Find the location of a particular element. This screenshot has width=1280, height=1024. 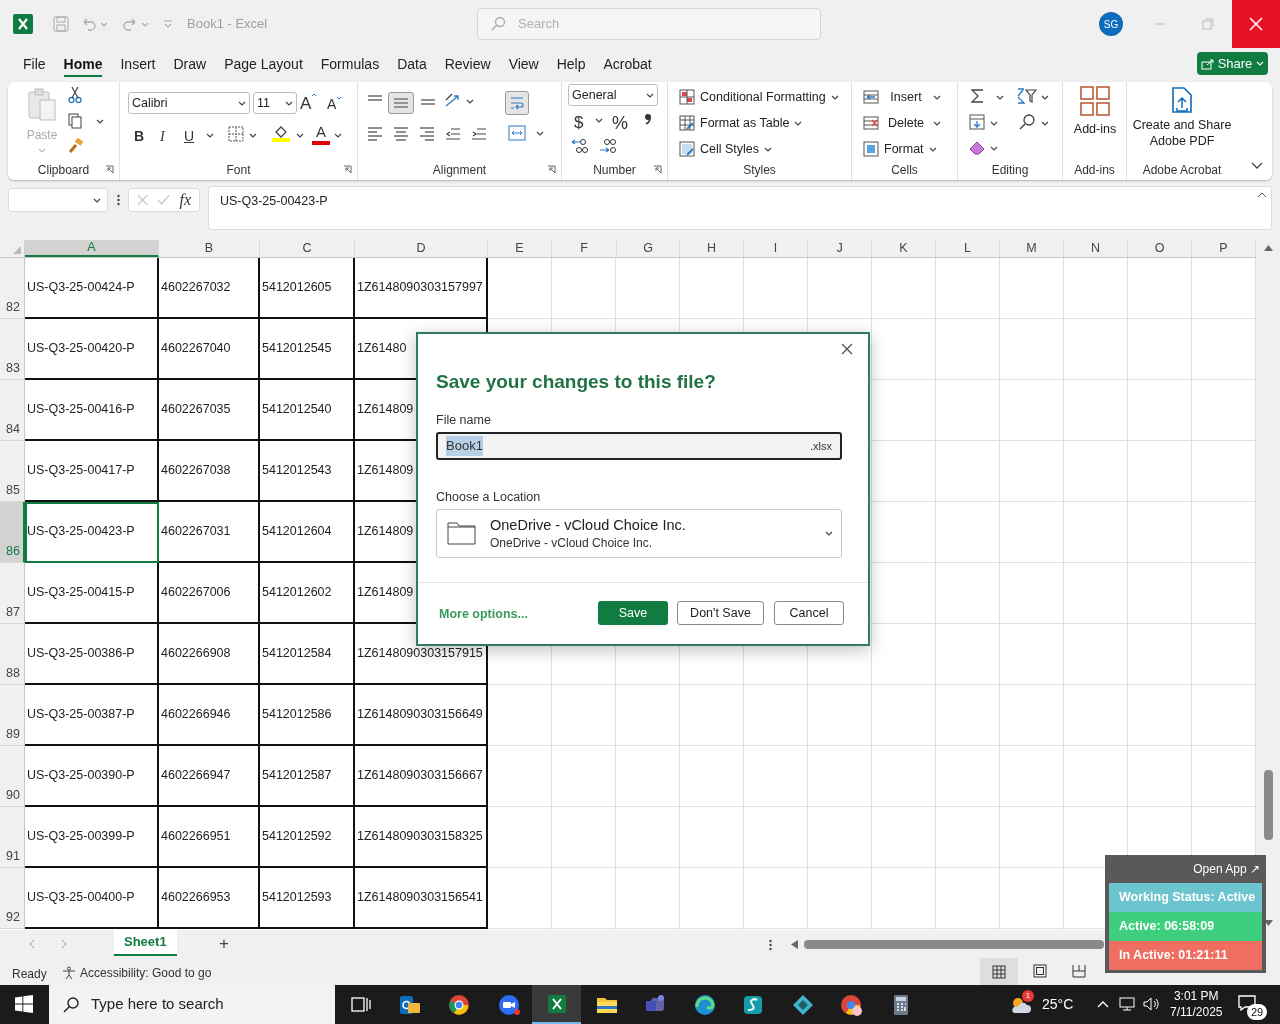

row-header: 91 is located at coordinates (12, 837).